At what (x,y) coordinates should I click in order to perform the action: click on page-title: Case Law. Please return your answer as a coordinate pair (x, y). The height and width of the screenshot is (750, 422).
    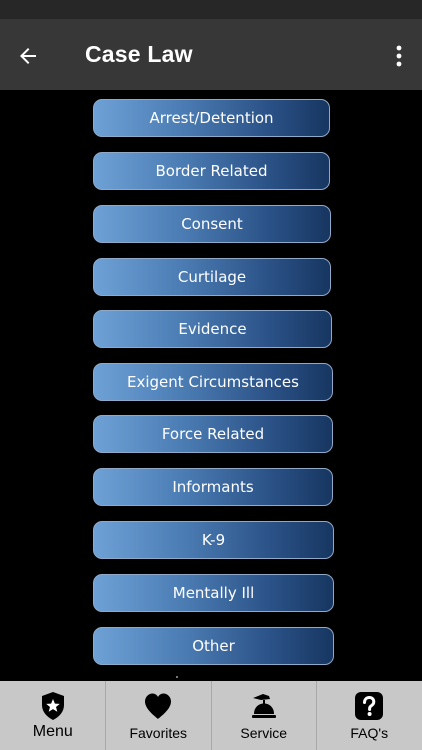
    Looking at the image, I should click on (139, 54).